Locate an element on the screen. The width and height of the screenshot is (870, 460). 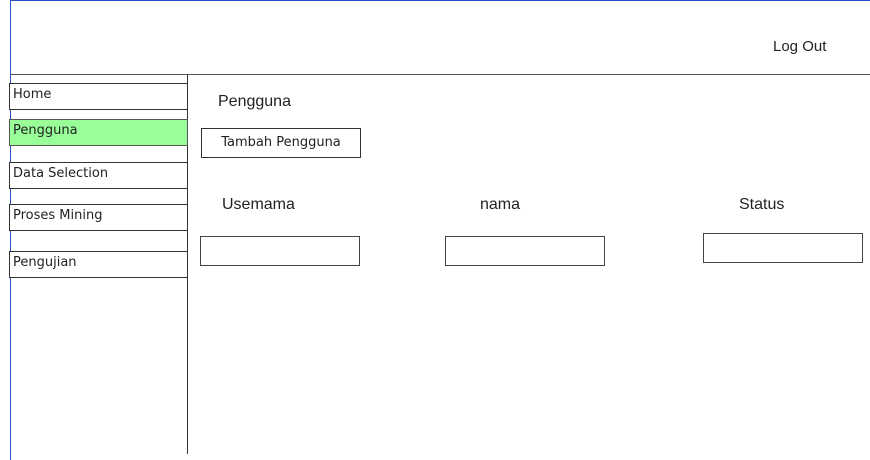
sidebar-item-data-selection: Data Selection is located at coordinates (98, 175).